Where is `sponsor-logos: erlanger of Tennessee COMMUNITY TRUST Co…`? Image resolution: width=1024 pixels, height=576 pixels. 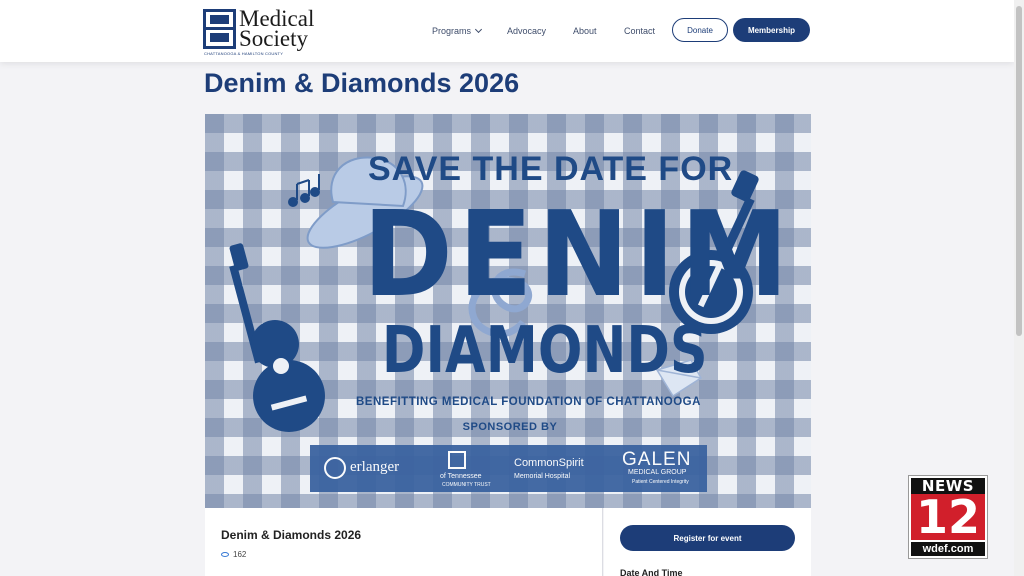 sponsor-logos: erlanger of Tennessee COMMUNITY TRUST Co… is located at coordinates (508, 468).